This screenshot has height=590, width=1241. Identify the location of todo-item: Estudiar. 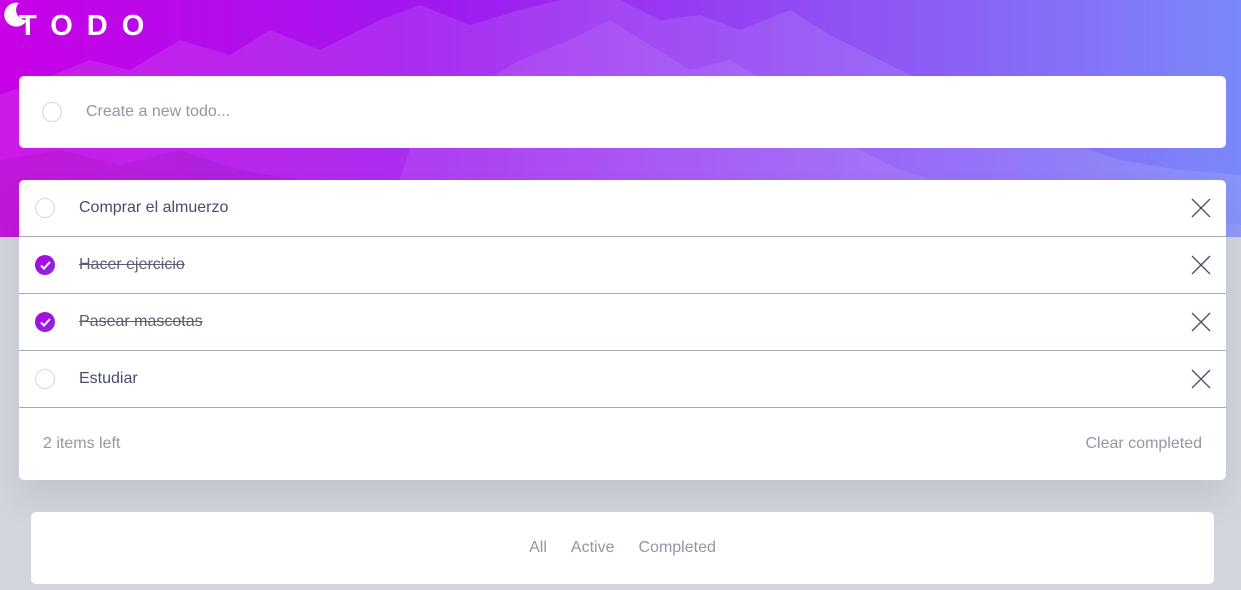
(622, 379).